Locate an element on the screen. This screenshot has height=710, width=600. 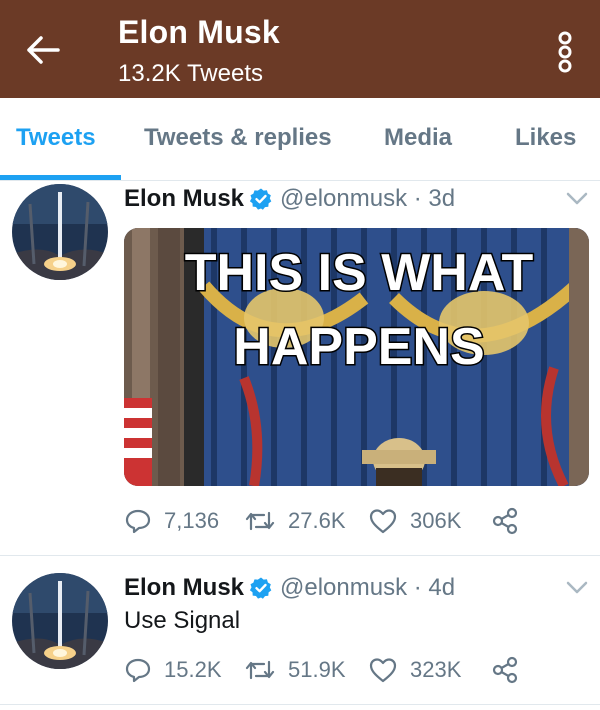
page-title: Elon Musk is located at coordinates (199, 32).